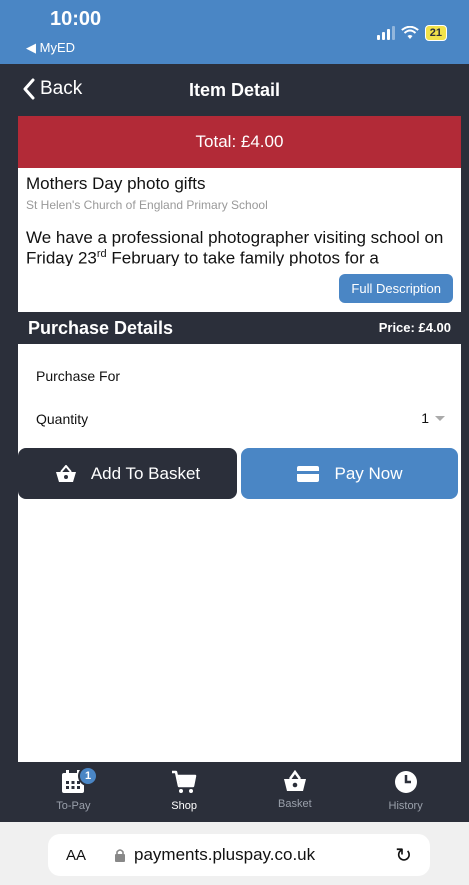  What do you see at coordinates (435, 33) in the screenshot?
I see `battery-icon: 21` at bounding box center [435, 33].